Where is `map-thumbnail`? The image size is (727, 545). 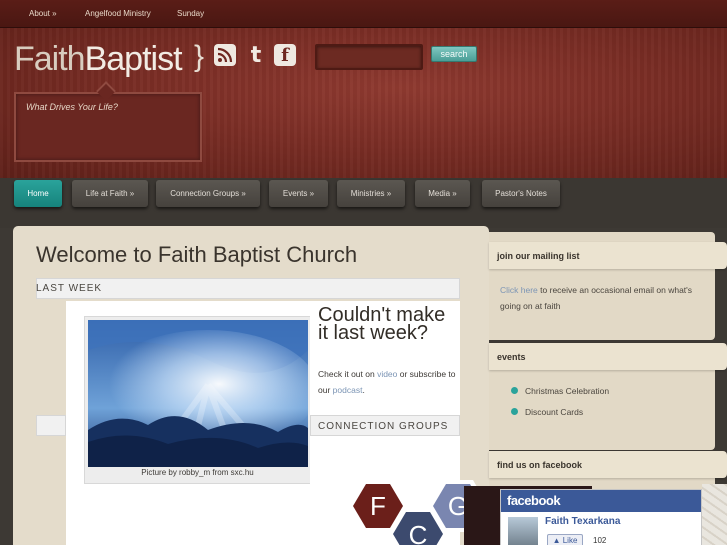 map-thumbnail is located at coordinates (714, 514).